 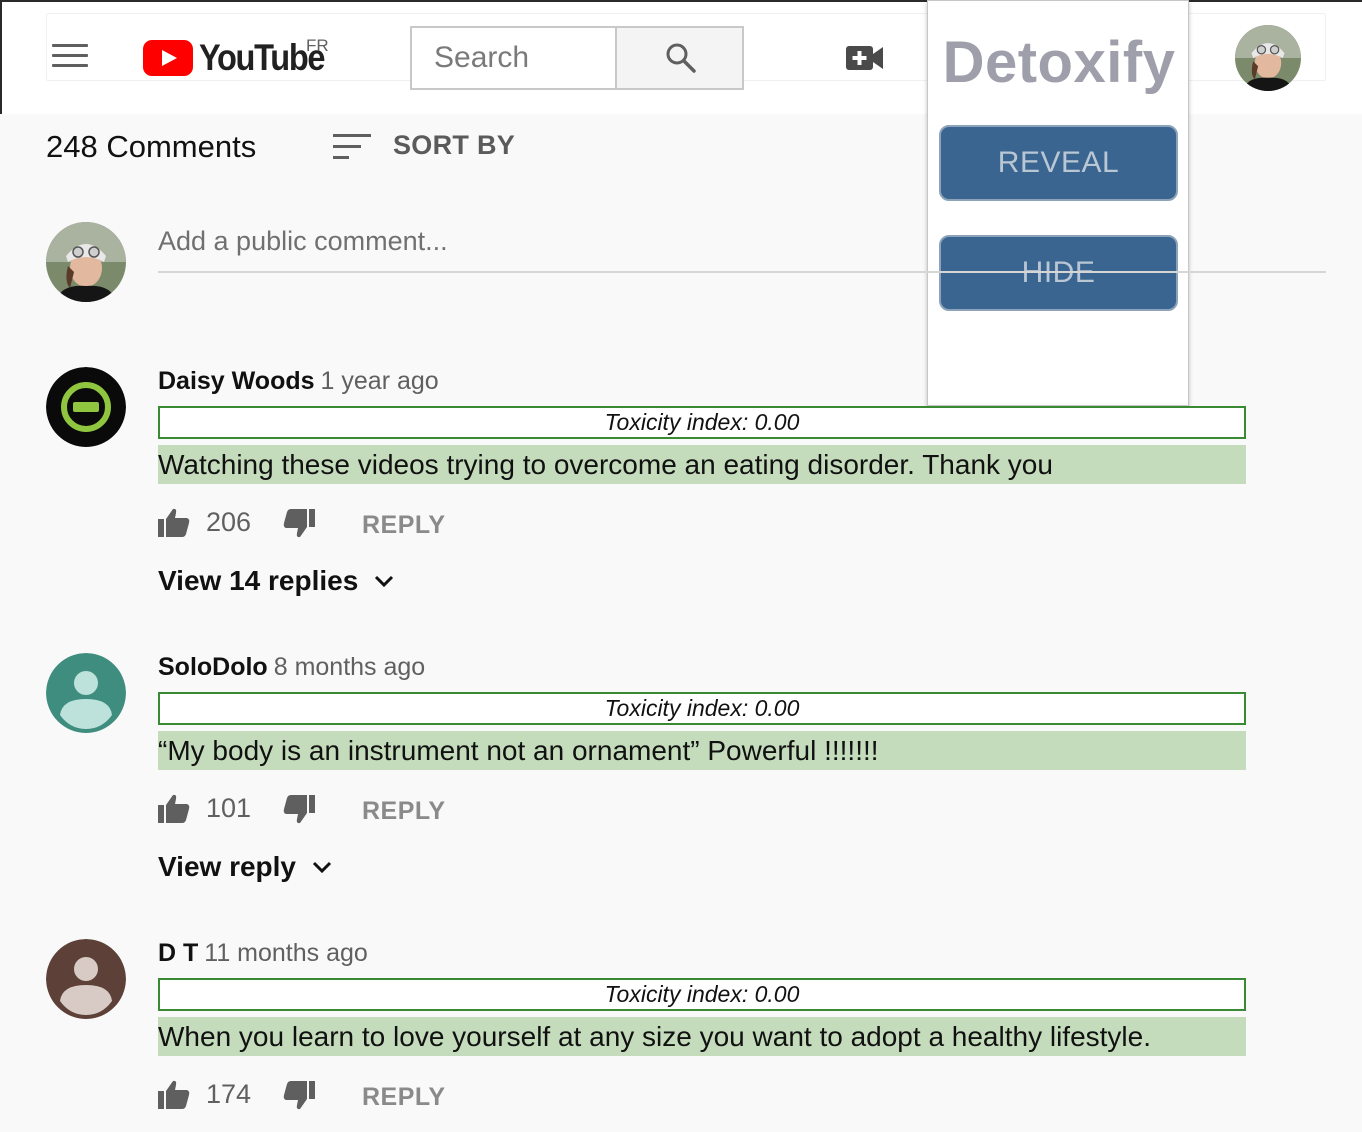 I want to click on comment-header: Daisy Woods 1 year ago, so click(x=298, y=381).